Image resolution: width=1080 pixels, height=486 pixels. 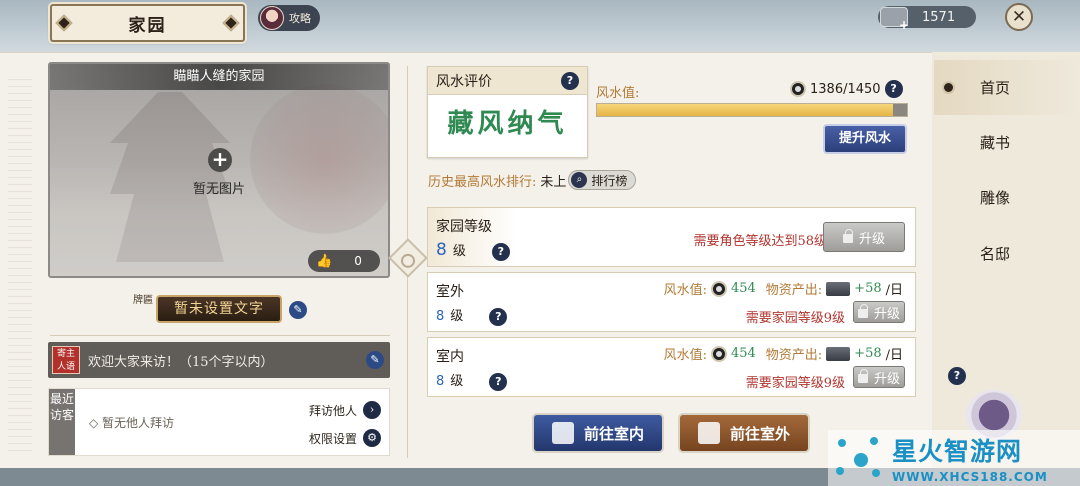 What do you see at coordinates (894, 290) in the screenshot?
I see `outdoor-output-unit: /日` at bounding box center [894, 290].